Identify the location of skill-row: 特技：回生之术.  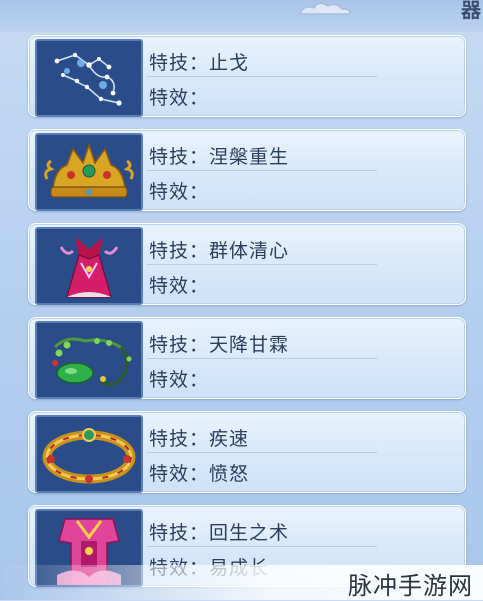
(219, 531).